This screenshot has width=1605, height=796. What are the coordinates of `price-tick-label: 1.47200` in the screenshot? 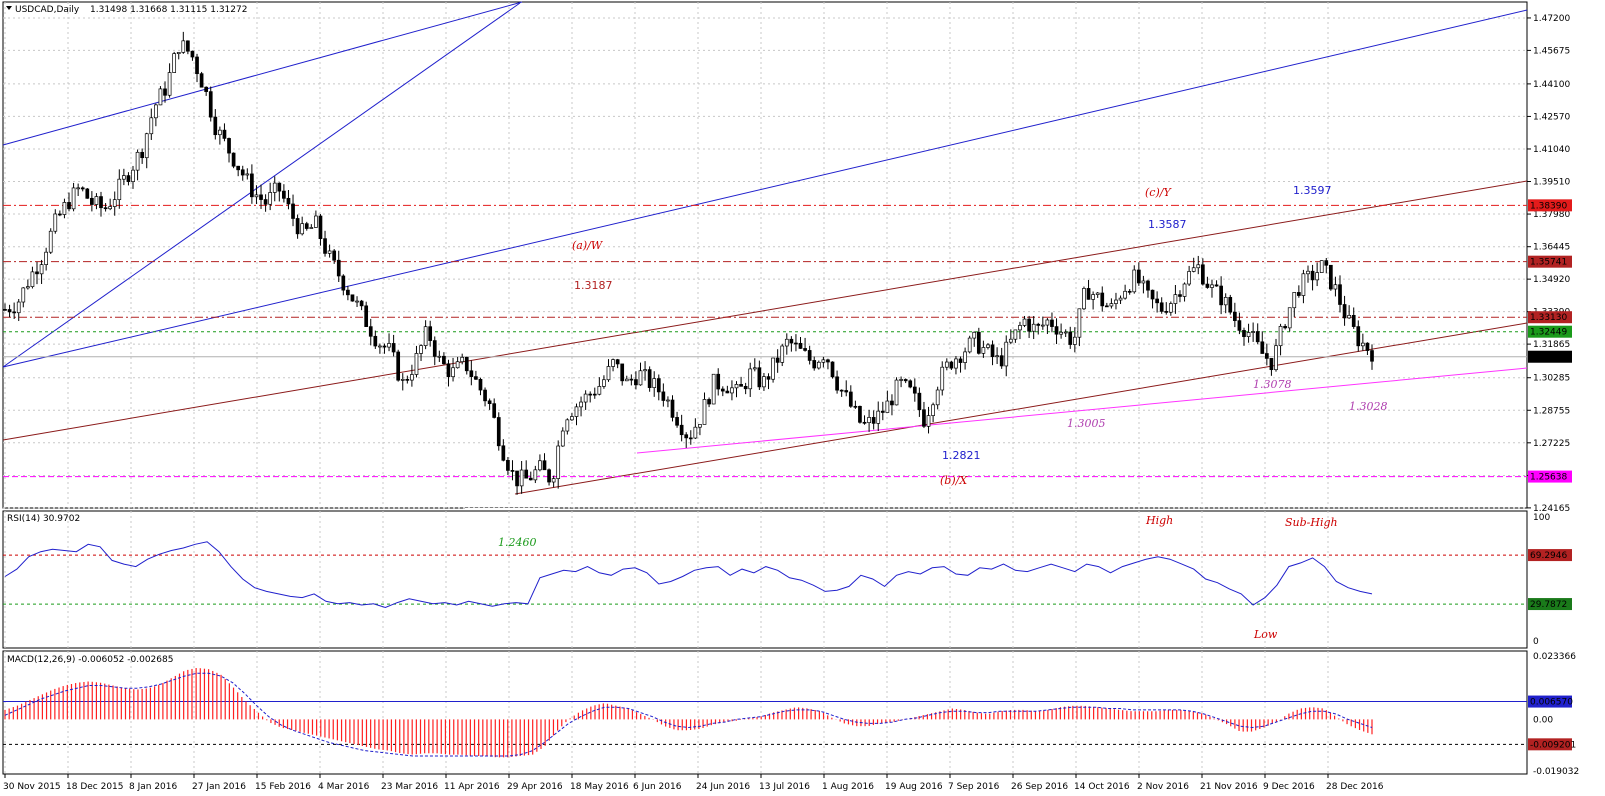 It's located at (1551, 19).